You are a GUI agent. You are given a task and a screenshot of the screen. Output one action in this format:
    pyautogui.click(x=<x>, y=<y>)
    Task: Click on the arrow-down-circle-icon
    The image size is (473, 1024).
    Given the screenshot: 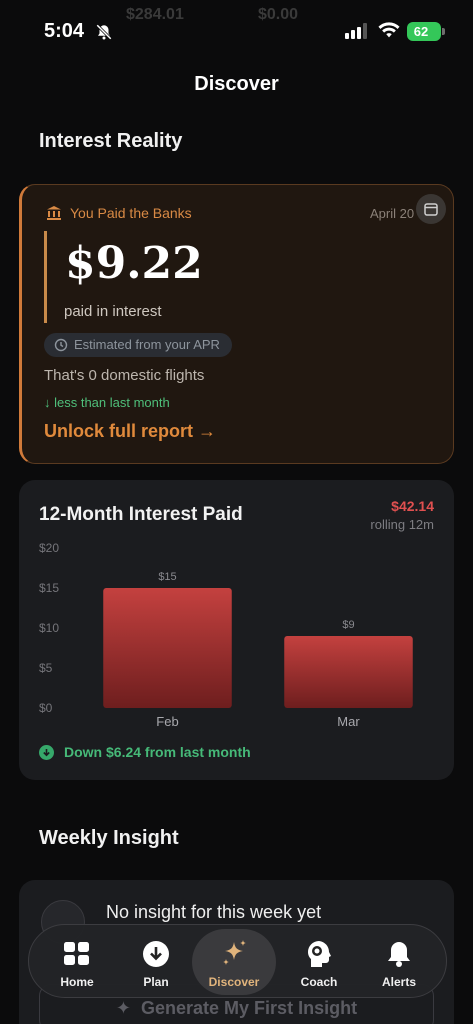 What is the action you would take?
    pyautogui.click(x=46, y=752)
    